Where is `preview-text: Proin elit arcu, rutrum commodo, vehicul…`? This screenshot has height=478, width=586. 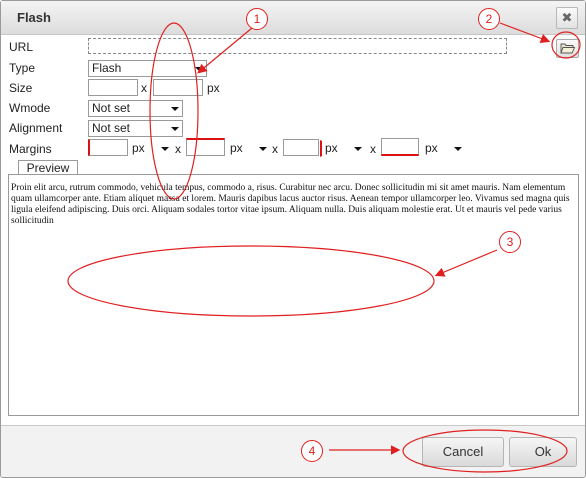 preview-text: Proin elit arcu, rutrum commodo, vehicul… is located at coordinates (290, 204).